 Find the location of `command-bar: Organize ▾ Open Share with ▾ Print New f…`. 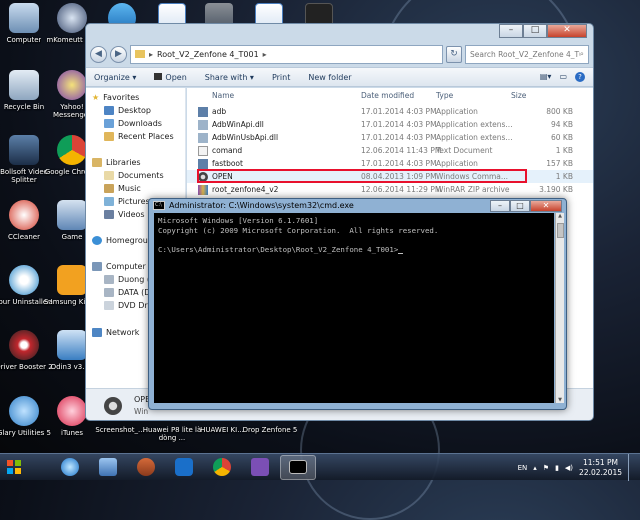

command-bar: Organize ▾ Open Share with ▾ Print New f… is located at coordinates (339, 77).